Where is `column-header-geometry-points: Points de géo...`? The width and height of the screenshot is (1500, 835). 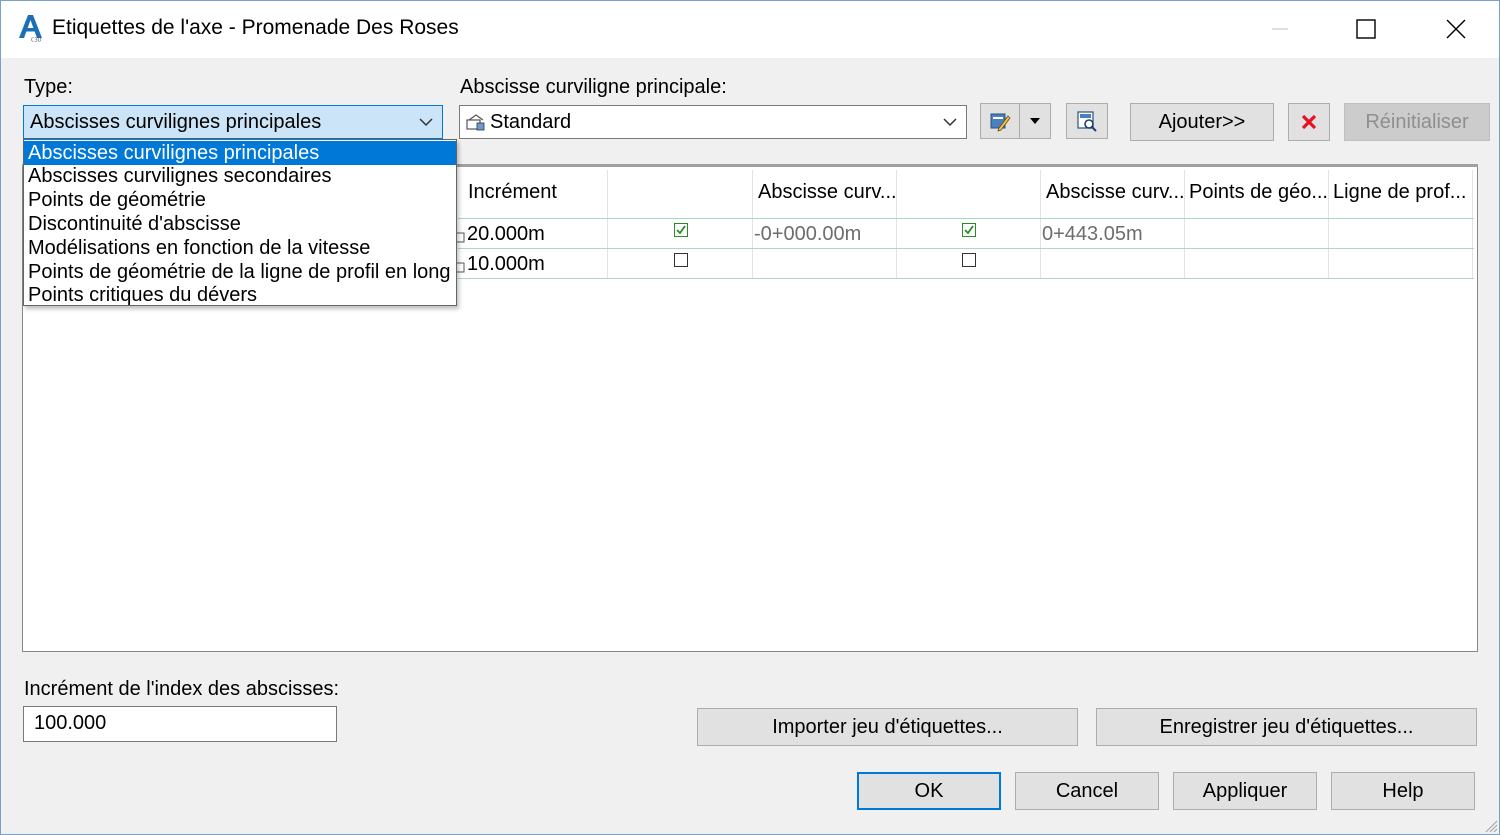 column-header-geometry-points: Points de géo... is located at coordinates (1258, 192).